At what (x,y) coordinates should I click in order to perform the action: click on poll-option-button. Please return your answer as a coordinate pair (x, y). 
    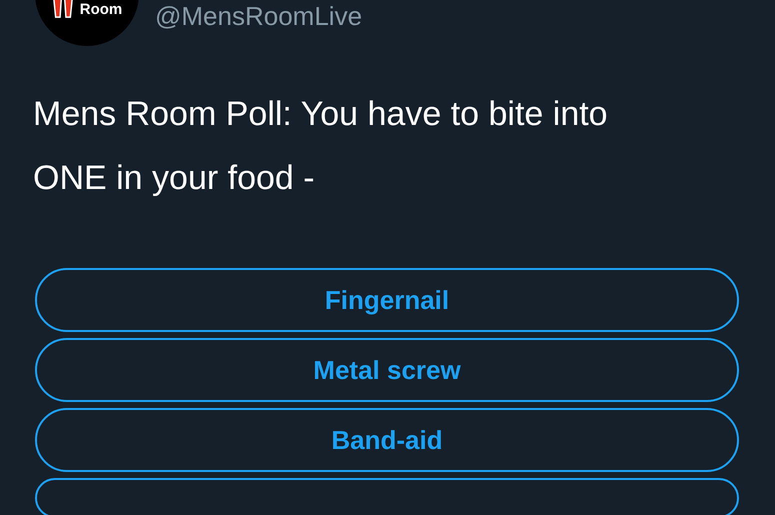
    Looking at the image, I should click on (387, 496).